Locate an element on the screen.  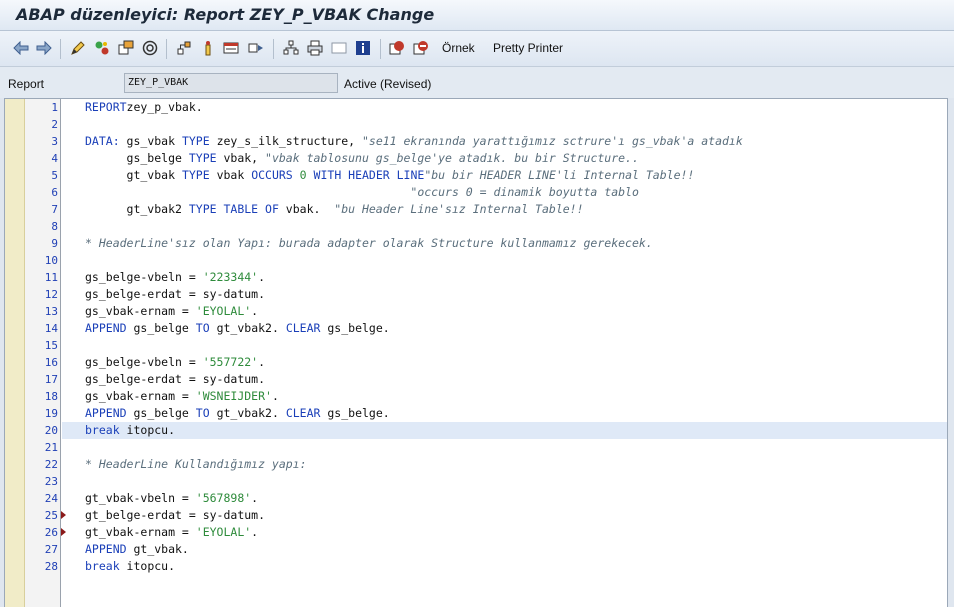
code-line: 21 is located at coordinates (476, 447).